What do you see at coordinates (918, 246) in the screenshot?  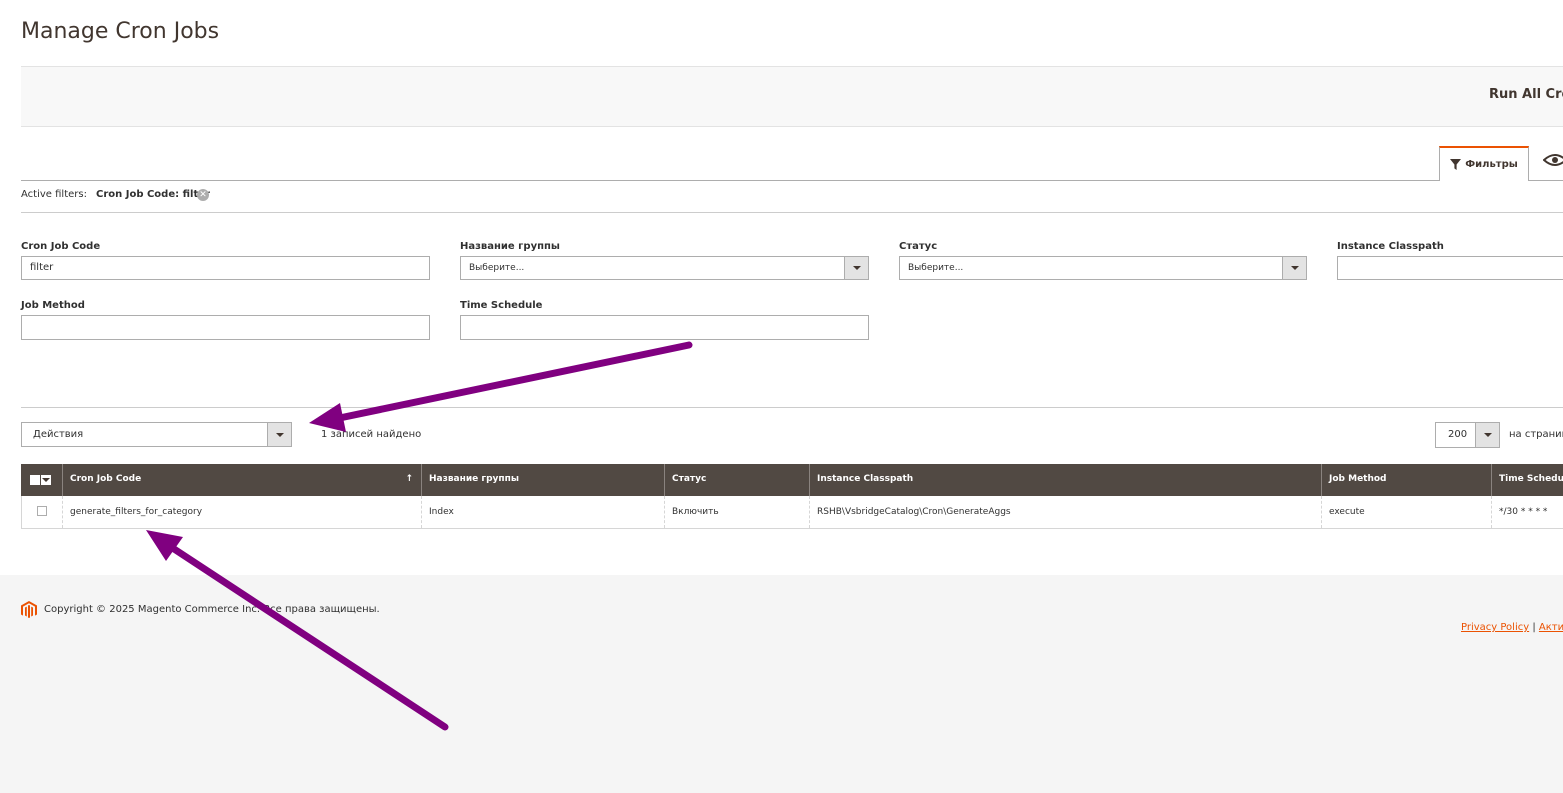 I see `filter-status-label: Статус` at bounding box center [918, 246].